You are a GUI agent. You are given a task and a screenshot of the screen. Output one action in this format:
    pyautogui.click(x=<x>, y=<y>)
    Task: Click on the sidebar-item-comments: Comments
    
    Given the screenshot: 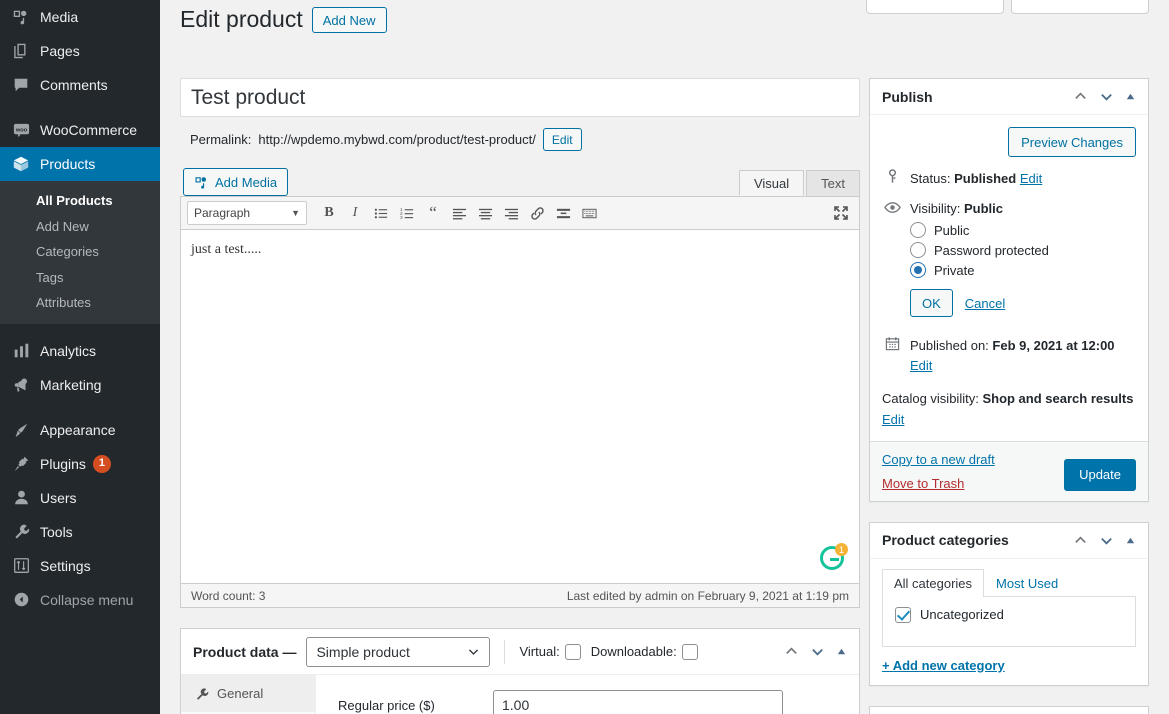 What is the action you would take?
    pyautogui.click(x=80, y=85)
    